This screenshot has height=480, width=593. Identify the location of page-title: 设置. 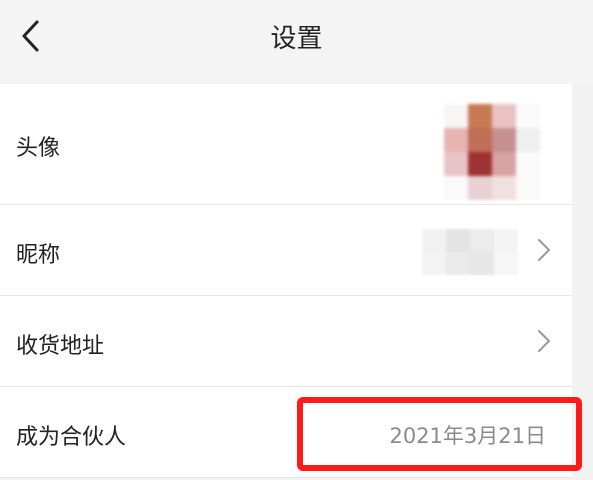
(296, 39).